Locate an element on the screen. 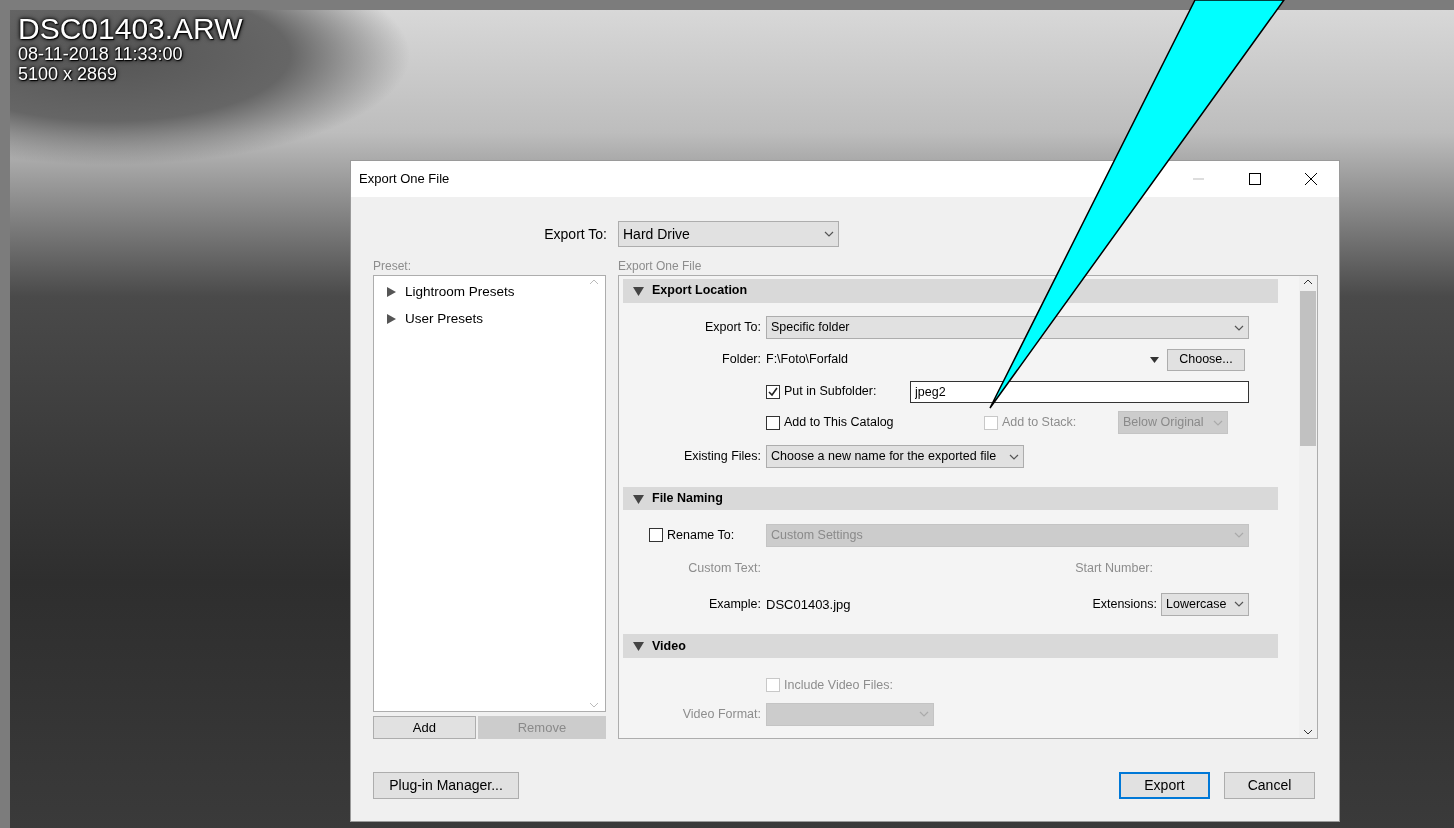 The width and height of the screenshot is (1454, 828). field-label: Export To: is located at coordinates (732, 328).